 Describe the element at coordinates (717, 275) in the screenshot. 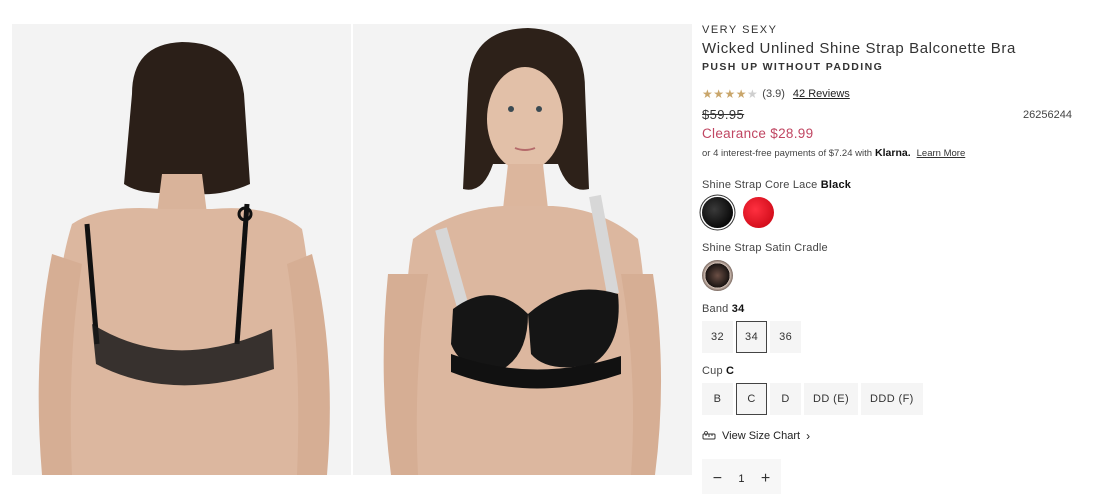

I see `swatch-satin-cradle` at that location.